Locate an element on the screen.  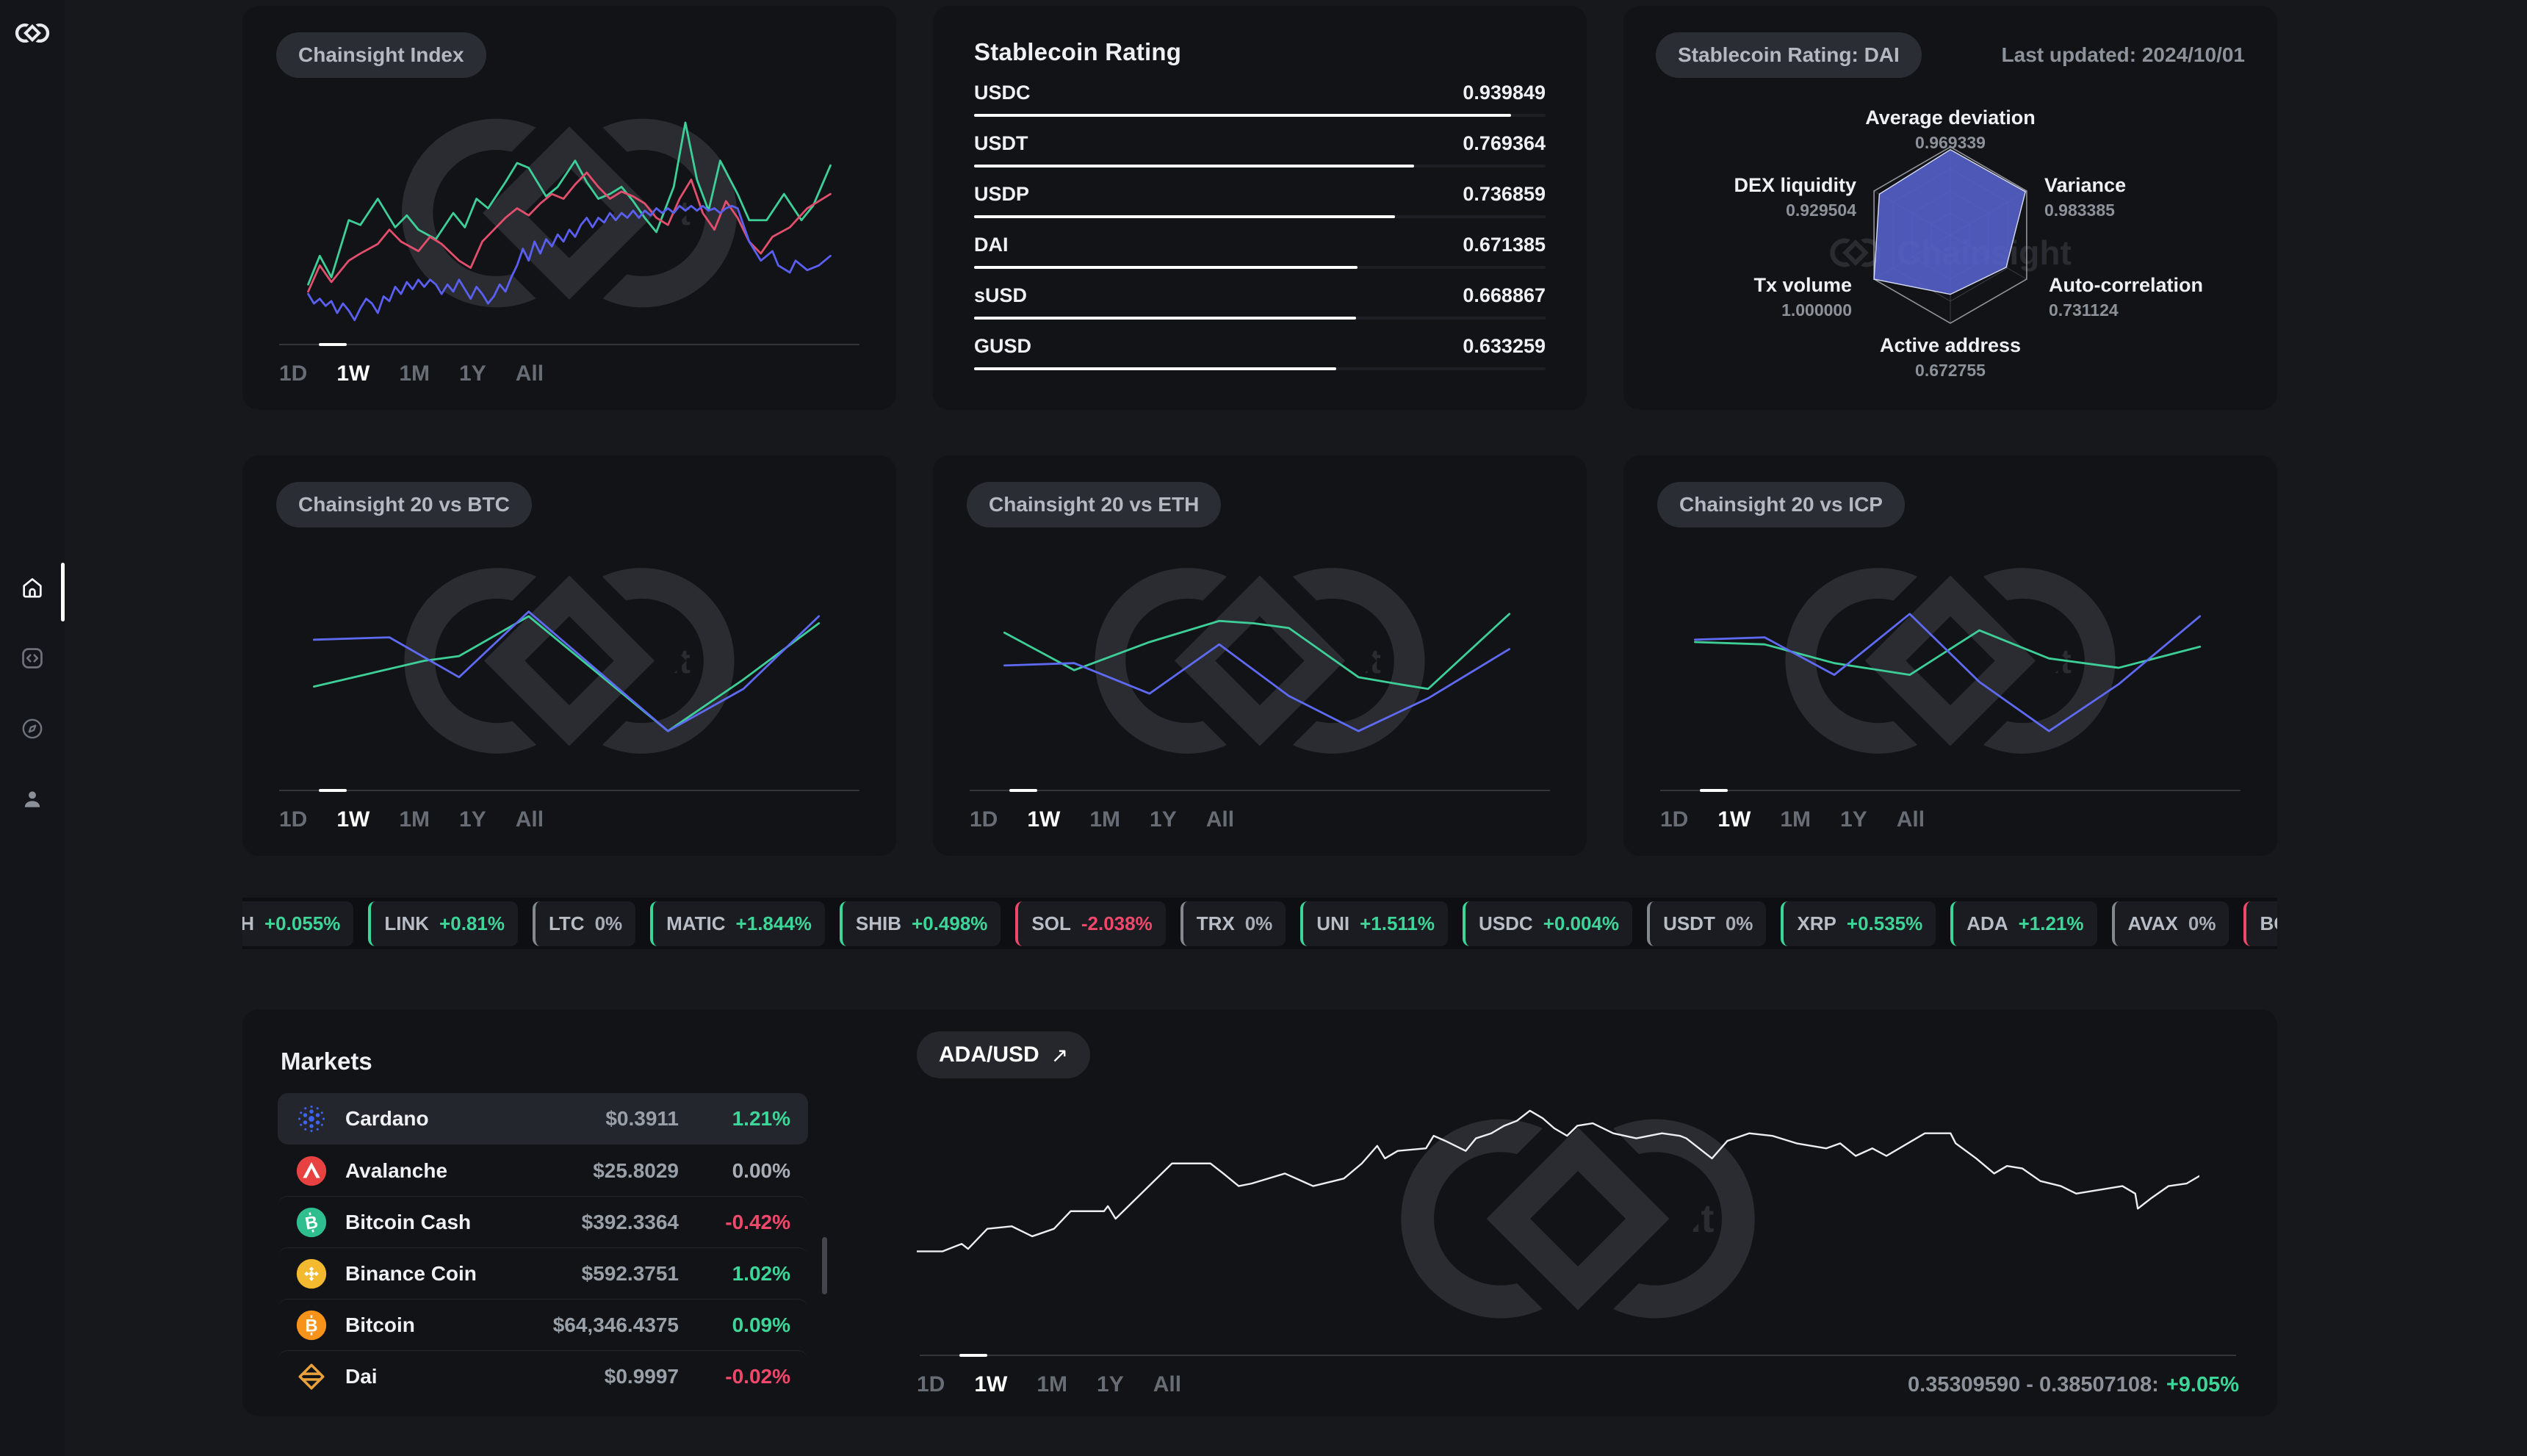
market-price: $0.9997 is located at coordinates (641, 1376).